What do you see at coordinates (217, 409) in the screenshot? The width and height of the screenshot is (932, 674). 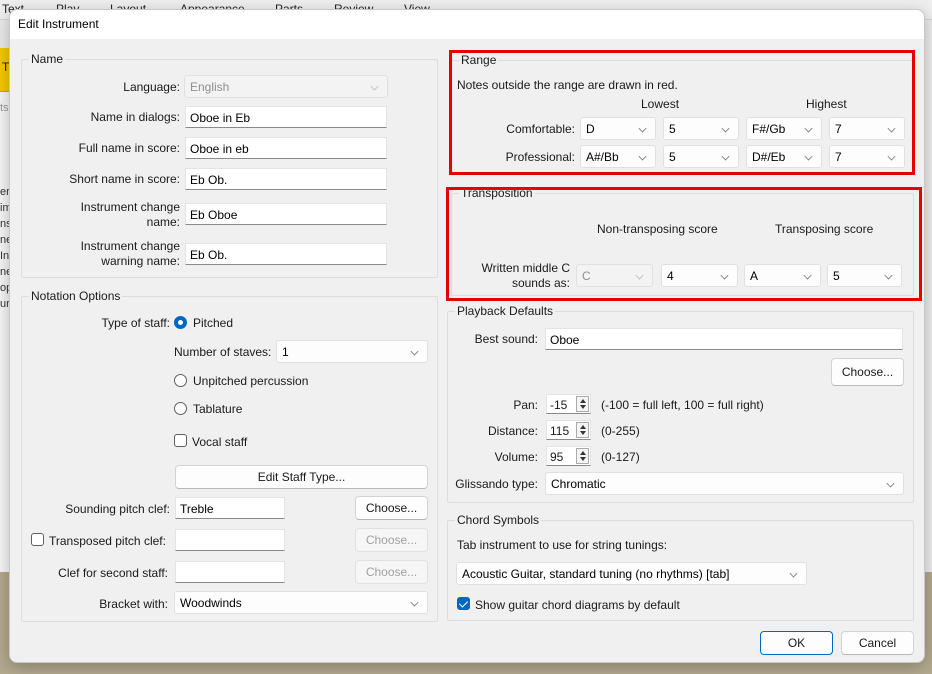 I see `tablature-label: Tablature` at bounding box center [217, 409].